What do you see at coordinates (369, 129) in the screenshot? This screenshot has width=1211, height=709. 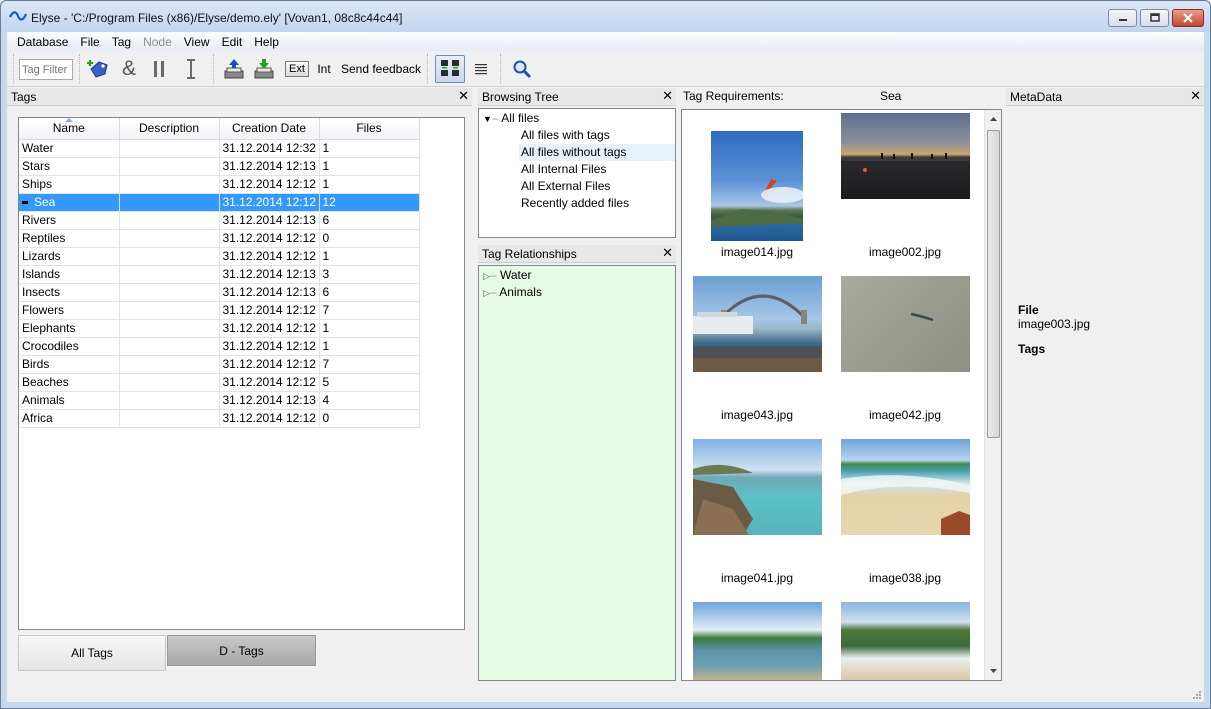 I see `column-header-files: Files` at bounding box center [369, 129].